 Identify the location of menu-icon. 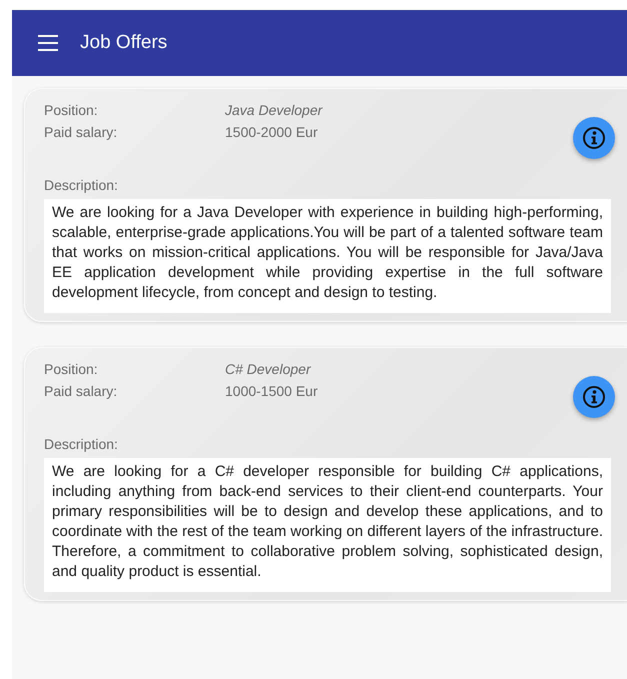
(48, 43).